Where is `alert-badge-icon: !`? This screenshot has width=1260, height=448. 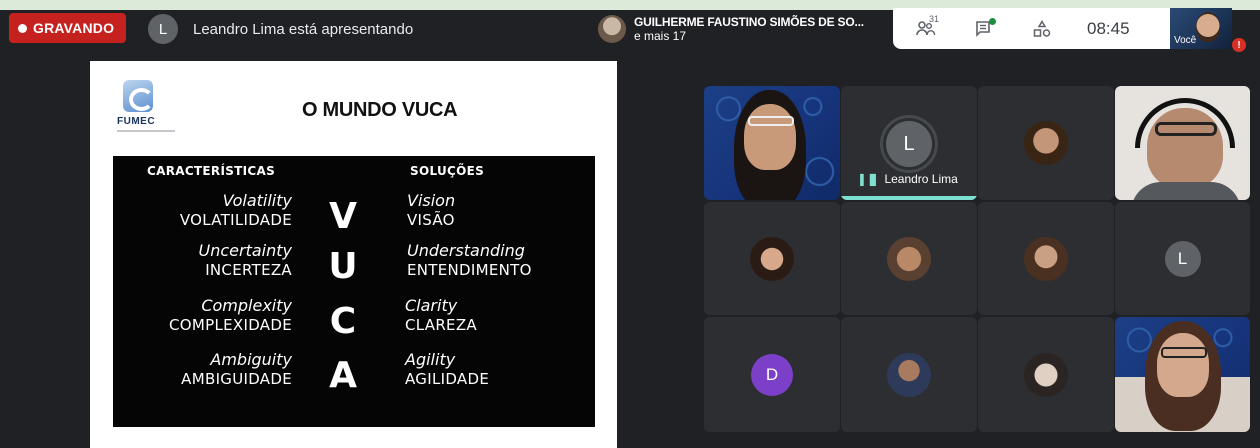 alert-badge-icon: ! is located at coordinates (1239, 45).